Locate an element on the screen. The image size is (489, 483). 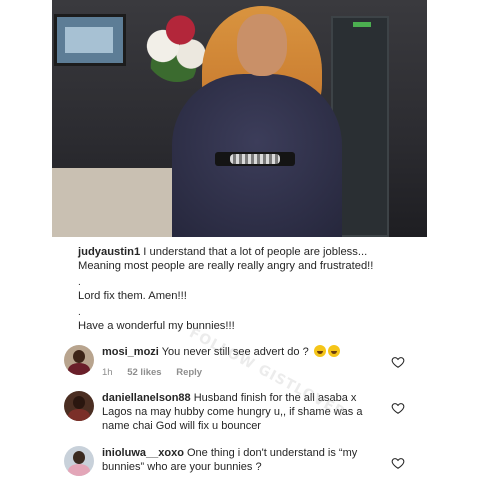
woman-face is located at coordinates (262, 45).